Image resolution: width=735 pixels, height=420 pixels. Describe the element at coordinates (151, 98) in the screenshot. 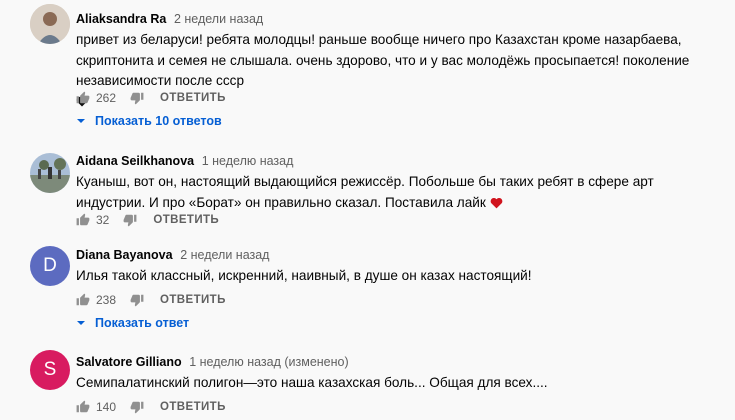

I see `comment-actions: 262 ОТВЕТИТЬ` at that location.